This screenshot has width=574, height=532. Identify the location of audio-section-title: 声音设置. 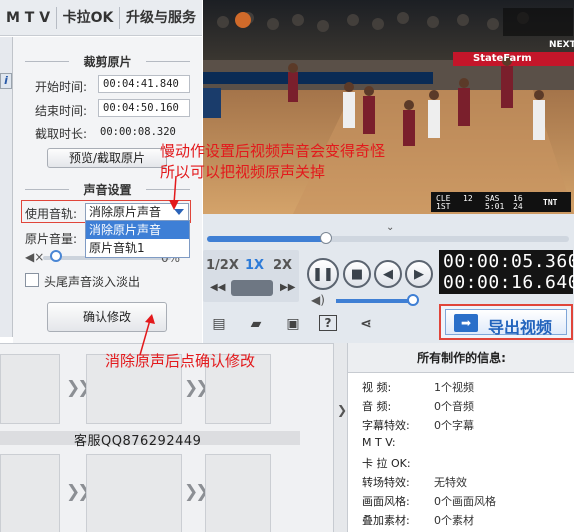
(107, 189).